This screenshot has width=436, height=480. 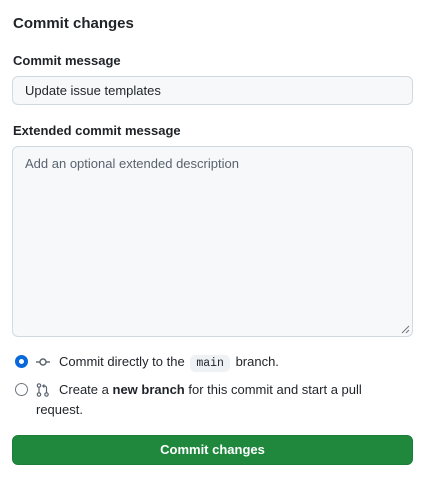 I want to click on commit-message-input: Update issue templates, so click(x=212, y=90).